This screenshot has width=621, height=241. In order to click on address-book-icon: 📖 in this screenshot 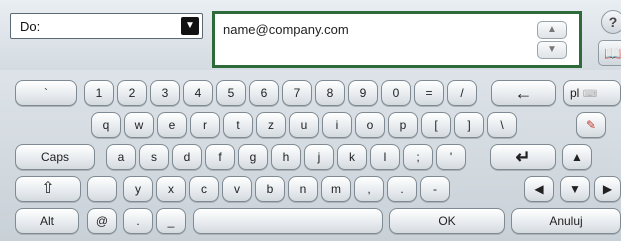, I will do `click(609, 53)`.